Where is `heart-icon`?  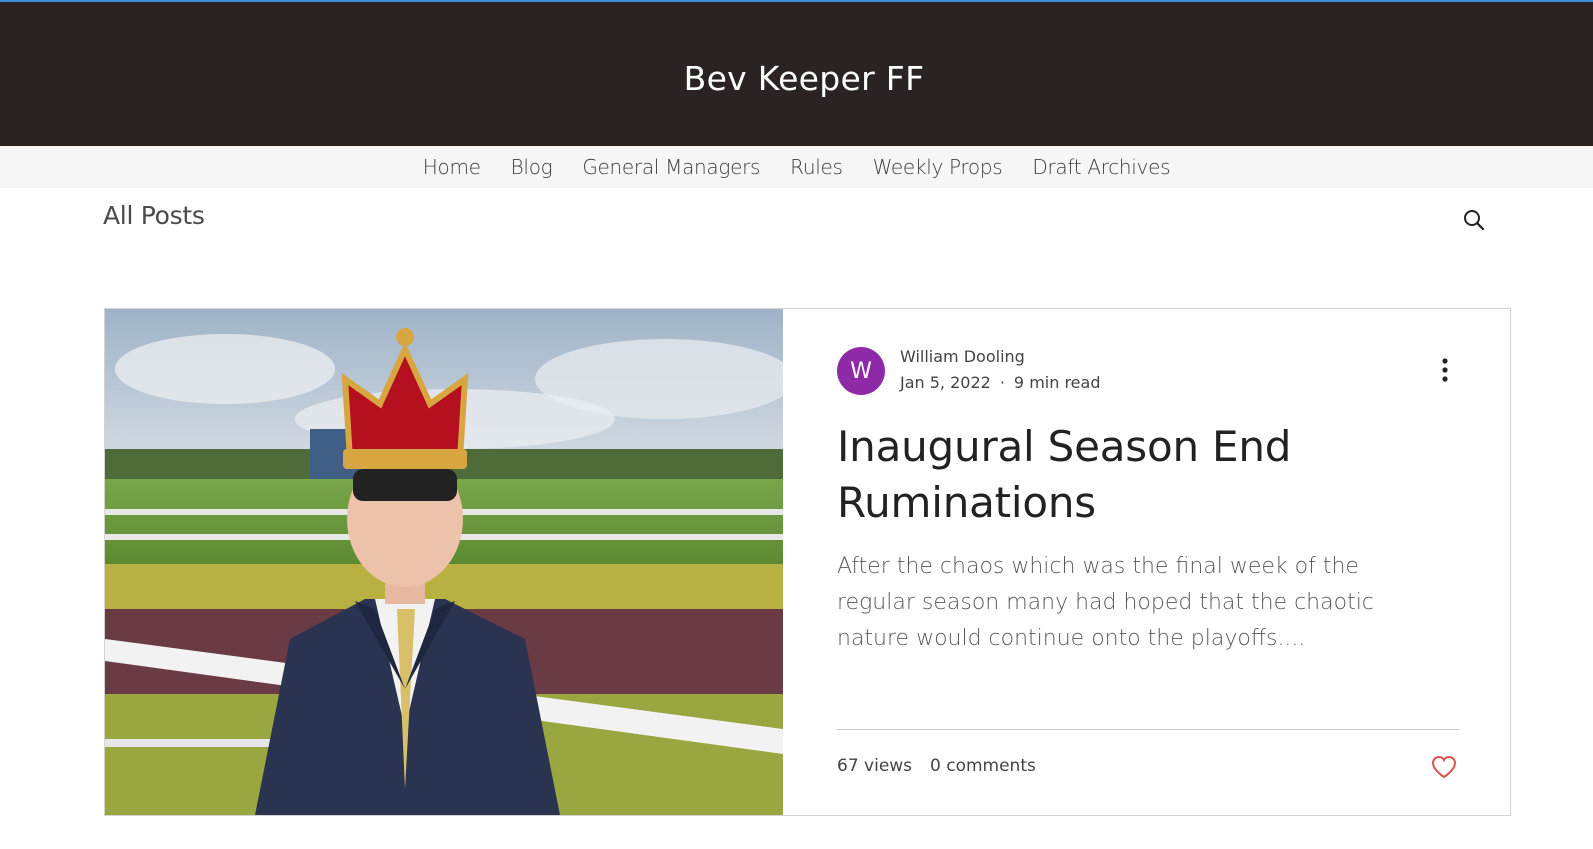 heart-icon is located at coordinates (1444, 767).